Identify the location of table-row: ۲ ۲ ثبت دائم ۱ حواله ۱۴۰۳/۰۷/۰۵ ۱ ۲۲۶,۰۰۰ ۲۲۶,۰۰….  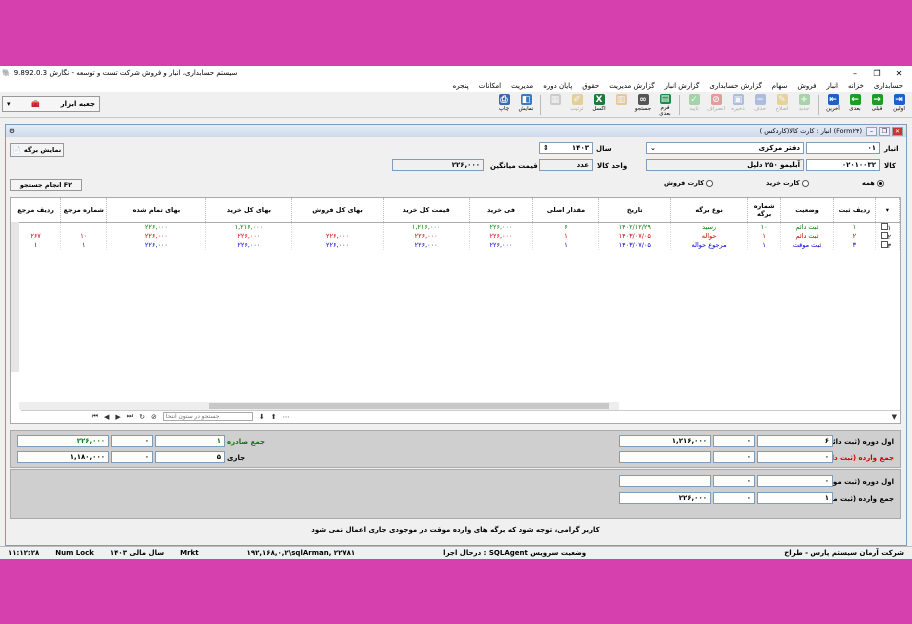
(455, 236).